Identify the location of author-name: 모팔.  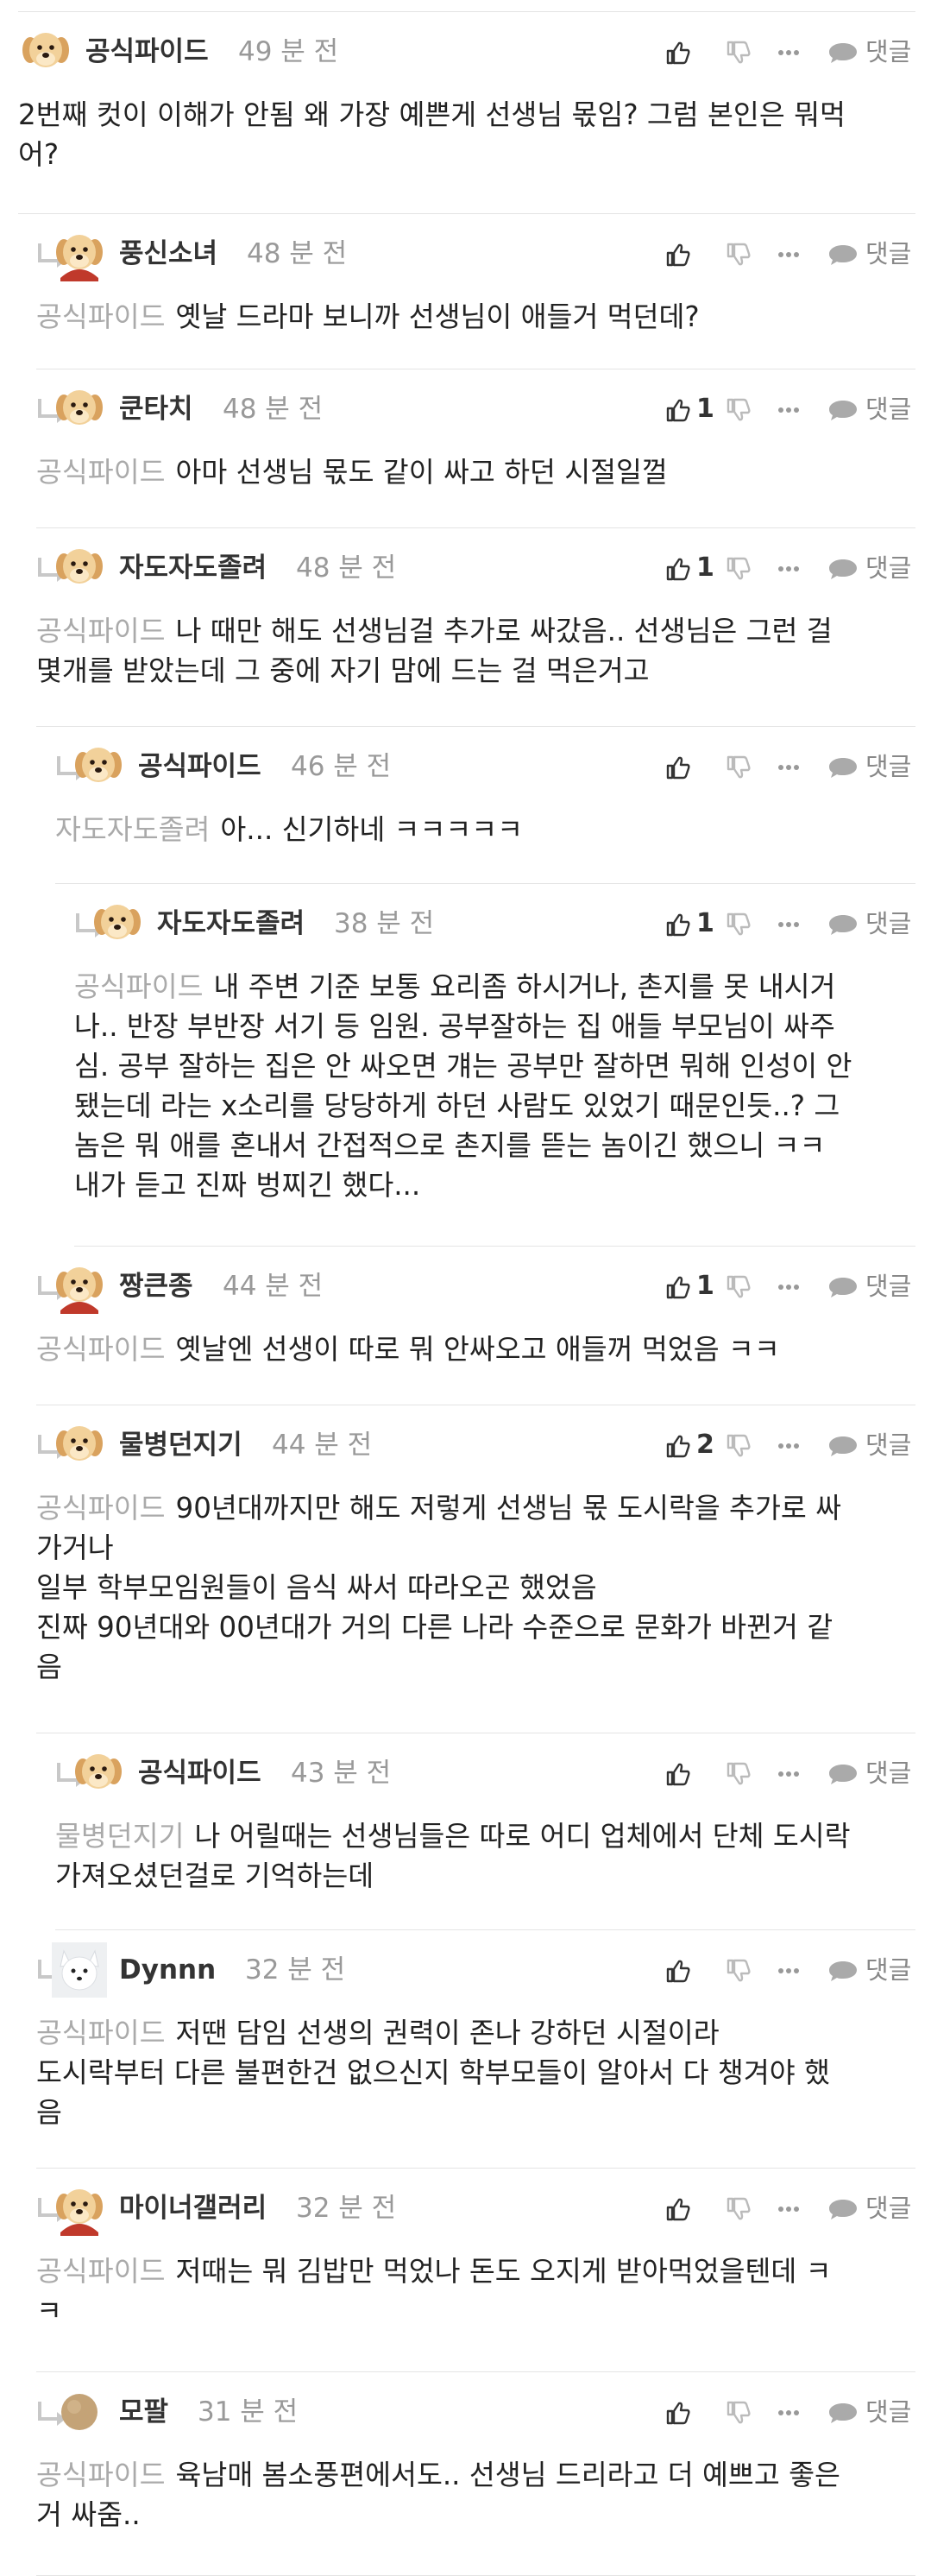
(143, 2412).